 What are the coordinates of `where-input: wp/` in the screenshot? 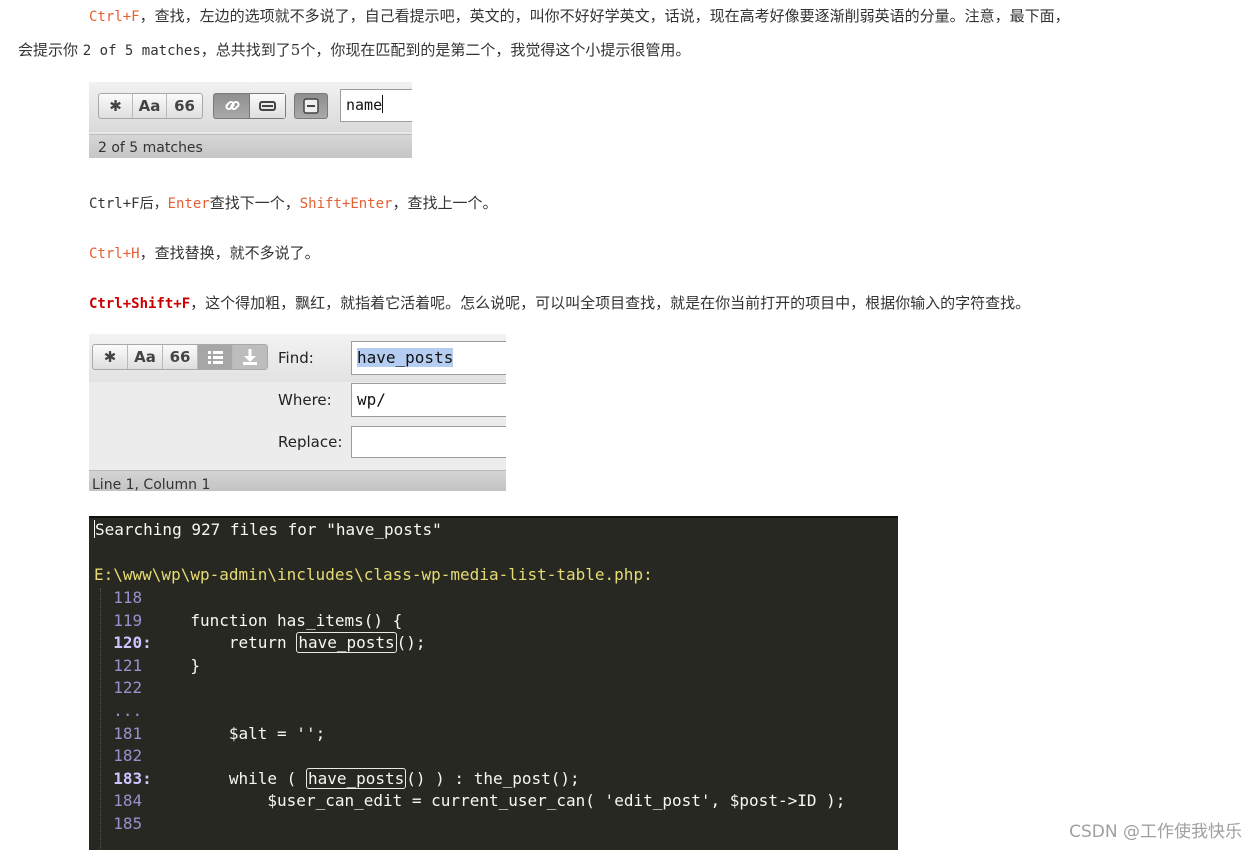 It's located at (428, 400).